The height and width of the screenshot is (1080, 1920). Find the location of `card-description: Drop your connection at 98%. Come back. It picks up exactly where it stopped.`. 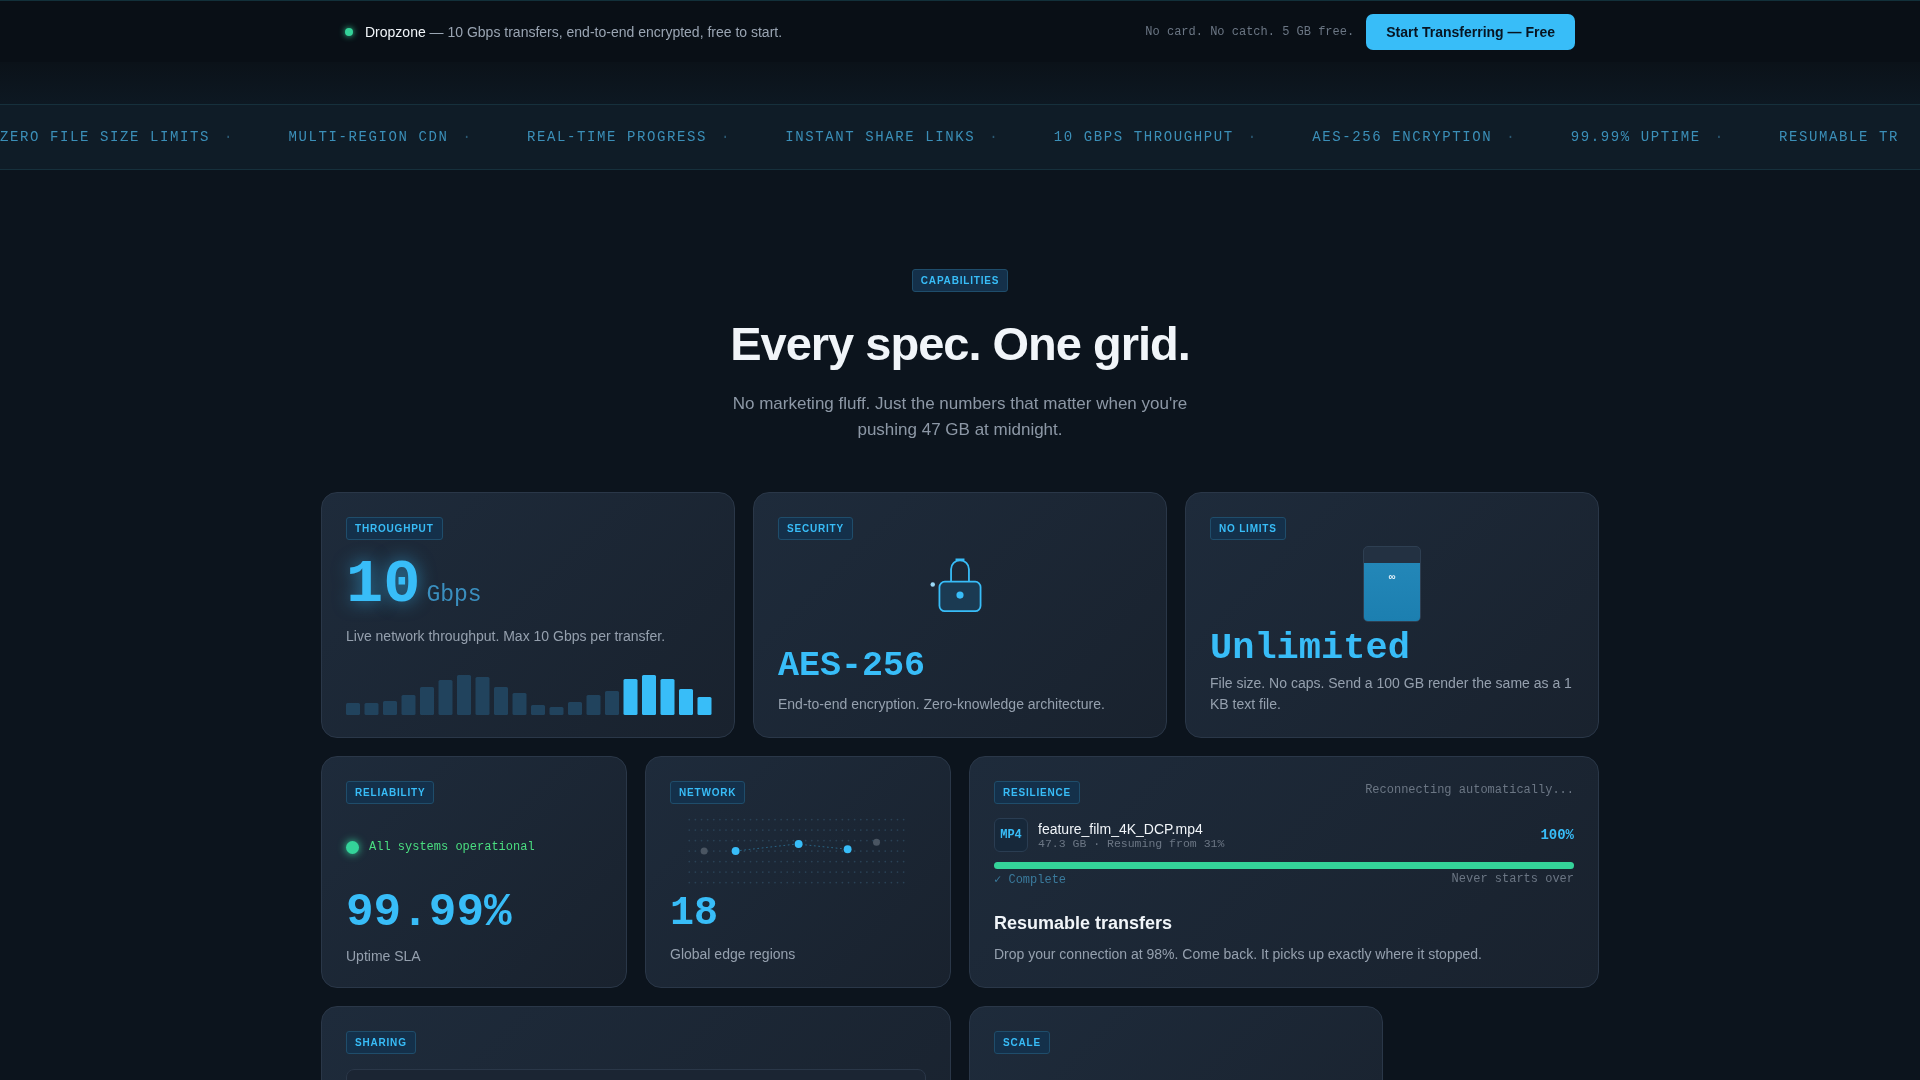

card-description: Drop your connection at 98%. Come back. It picks up exactly where it stopped. is located at coordinates (1238, 954).